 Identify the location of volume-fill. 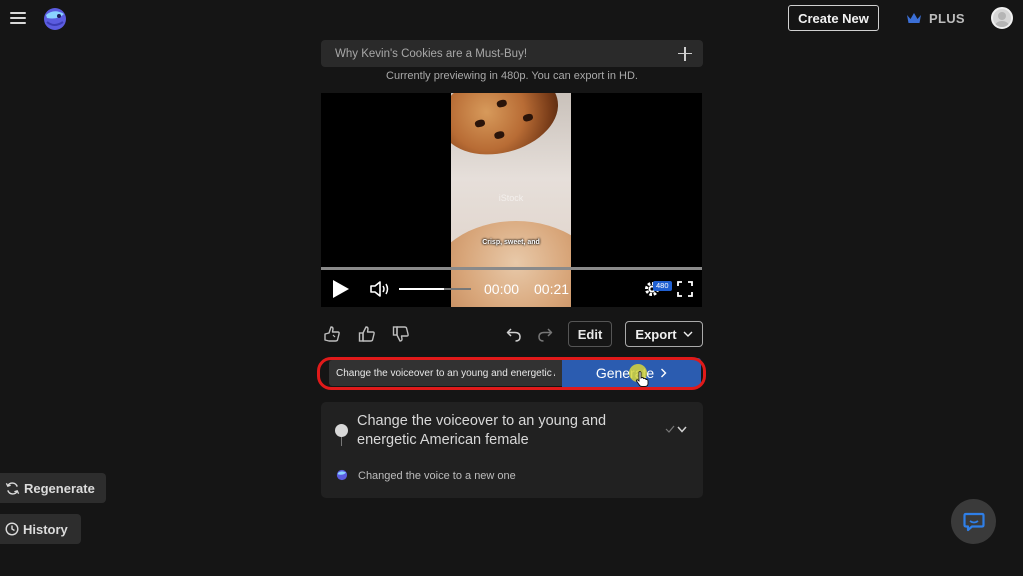
(421, 289).